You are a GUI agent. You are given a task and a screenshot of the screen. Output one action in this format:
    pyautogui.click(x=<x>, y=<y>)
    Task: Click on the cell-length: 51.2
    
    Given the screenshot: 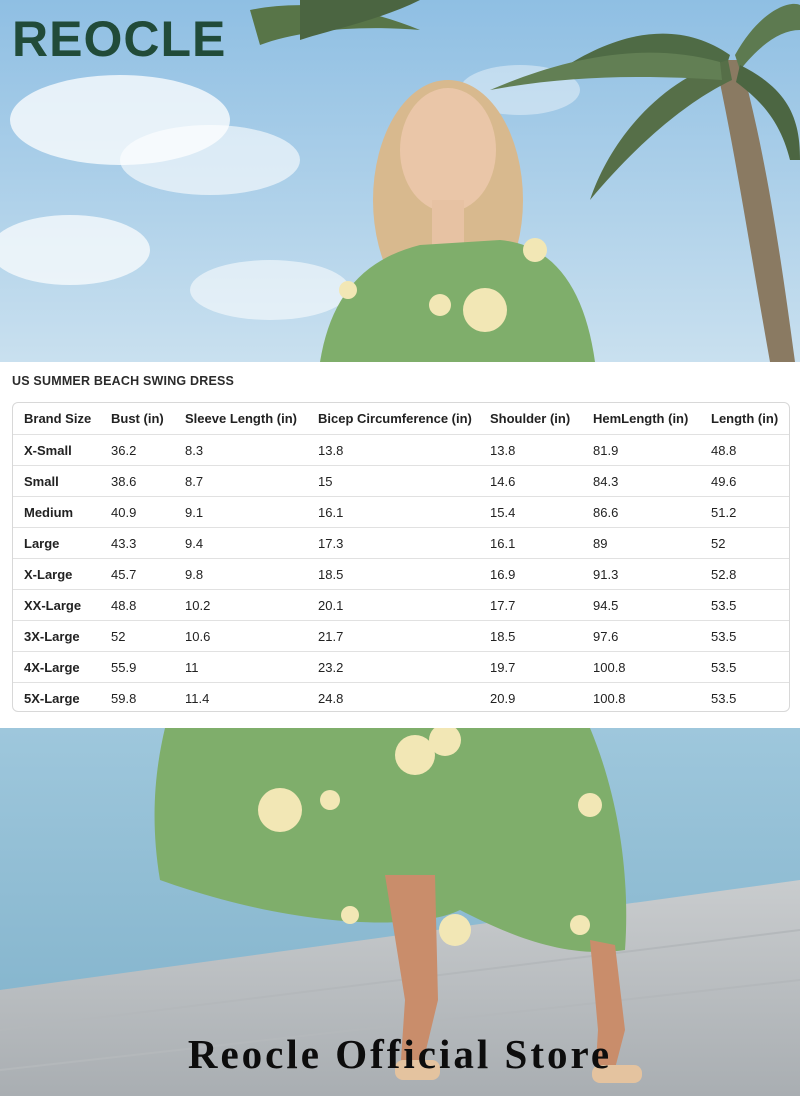 What is the action you would take?
    pyautogui.click(x=744, y=512)
    